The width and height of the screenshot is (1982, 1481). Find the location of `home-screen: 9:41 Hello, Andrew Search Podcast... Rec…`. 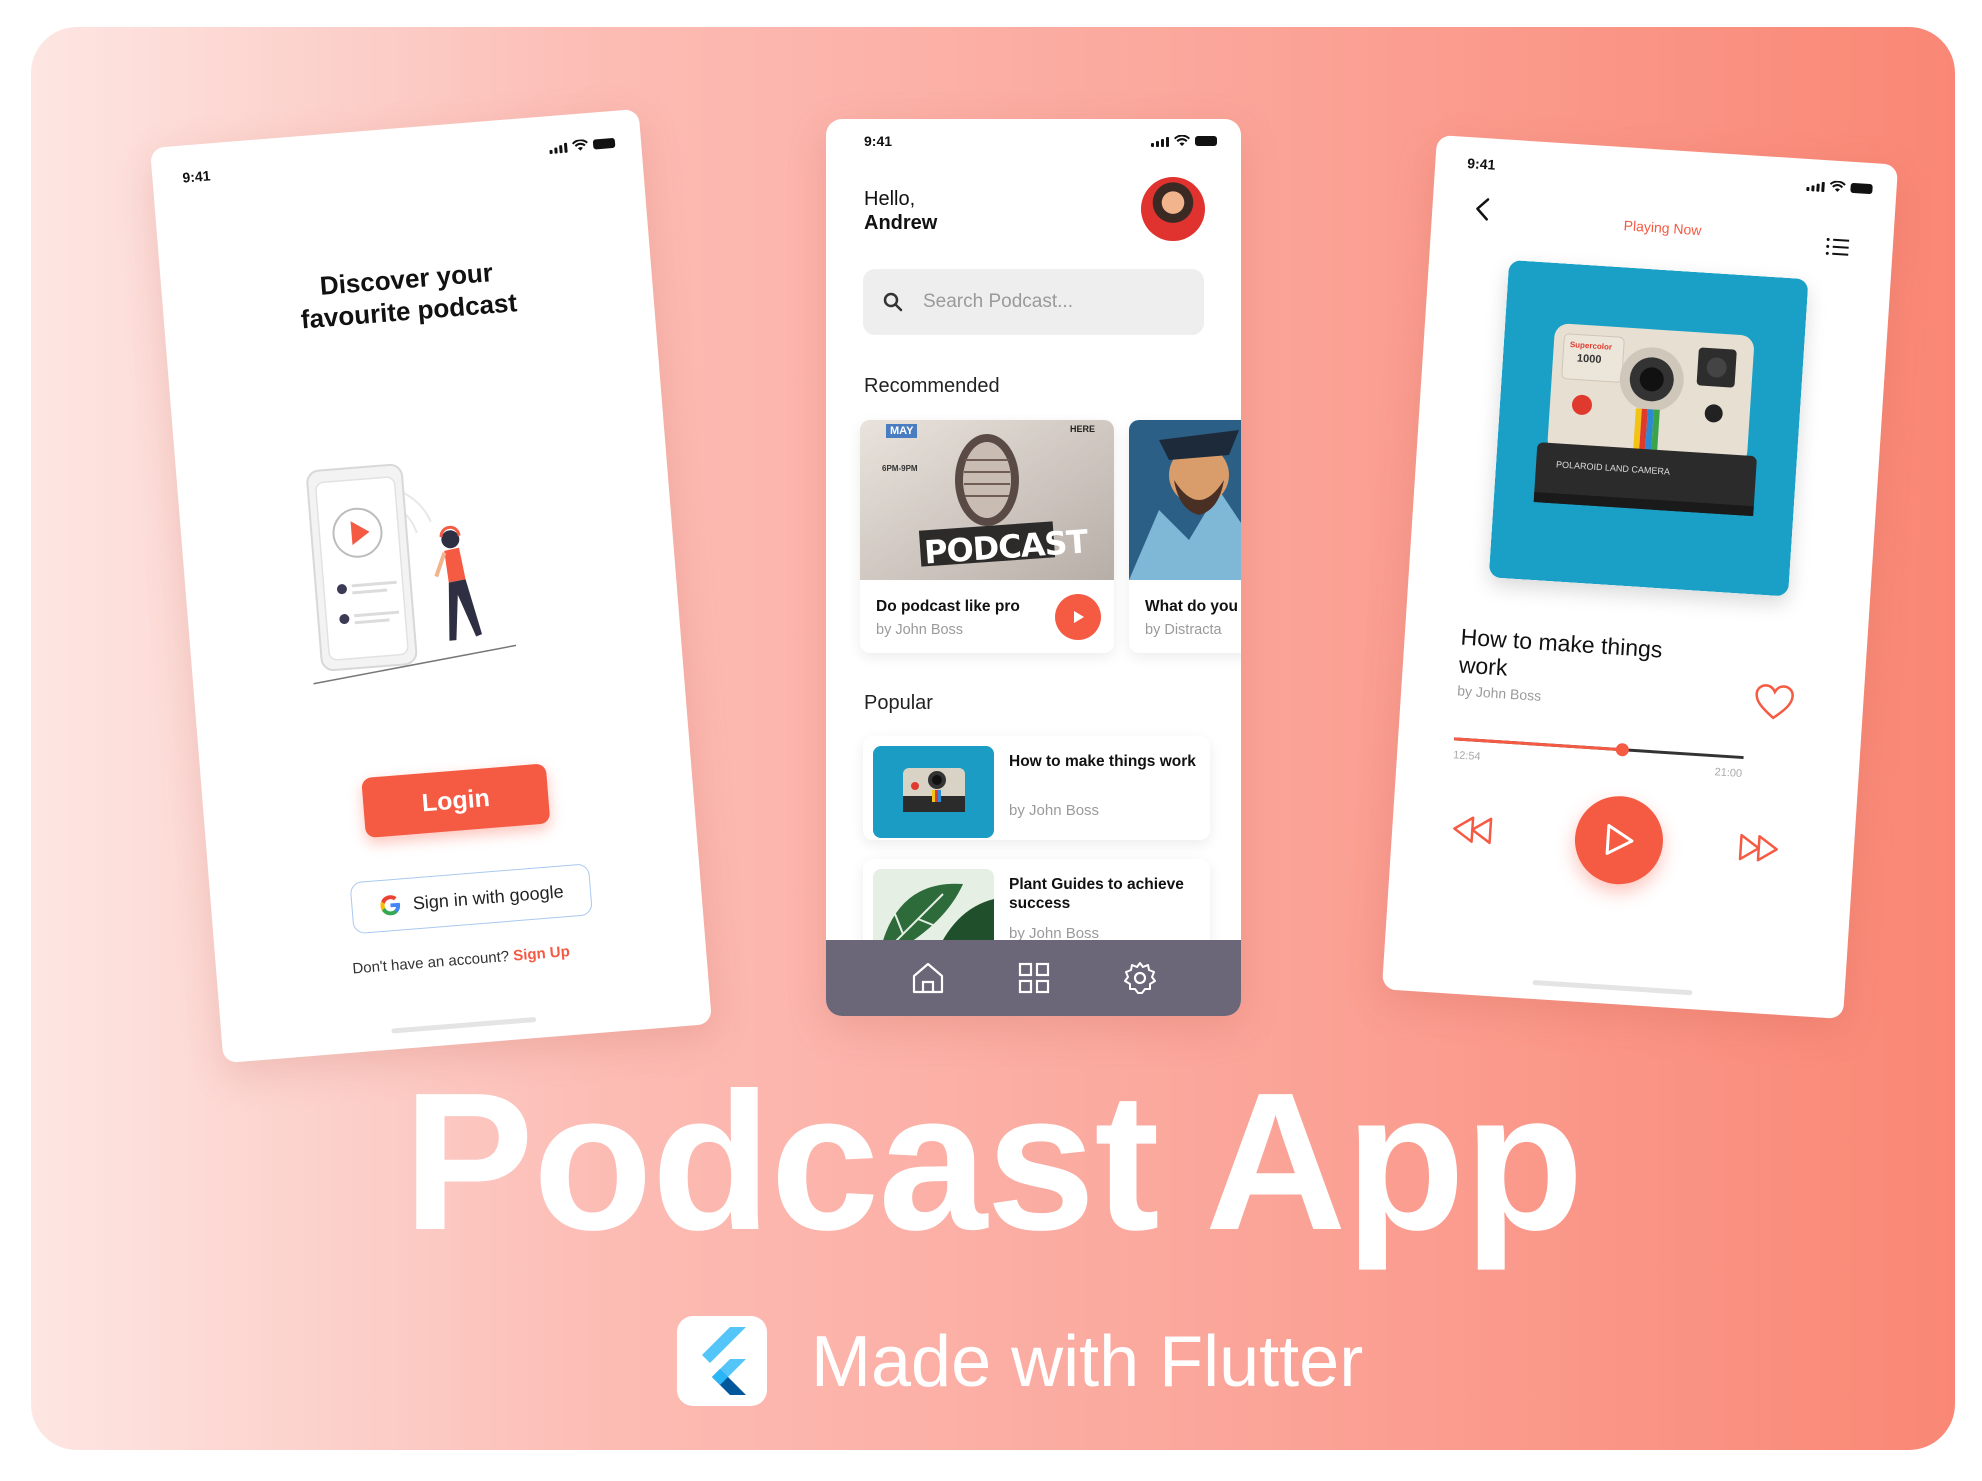

home-screen: 9:41 Hello, Andrew Search Podcast... Rec… is located at coordinates (1033, 567).